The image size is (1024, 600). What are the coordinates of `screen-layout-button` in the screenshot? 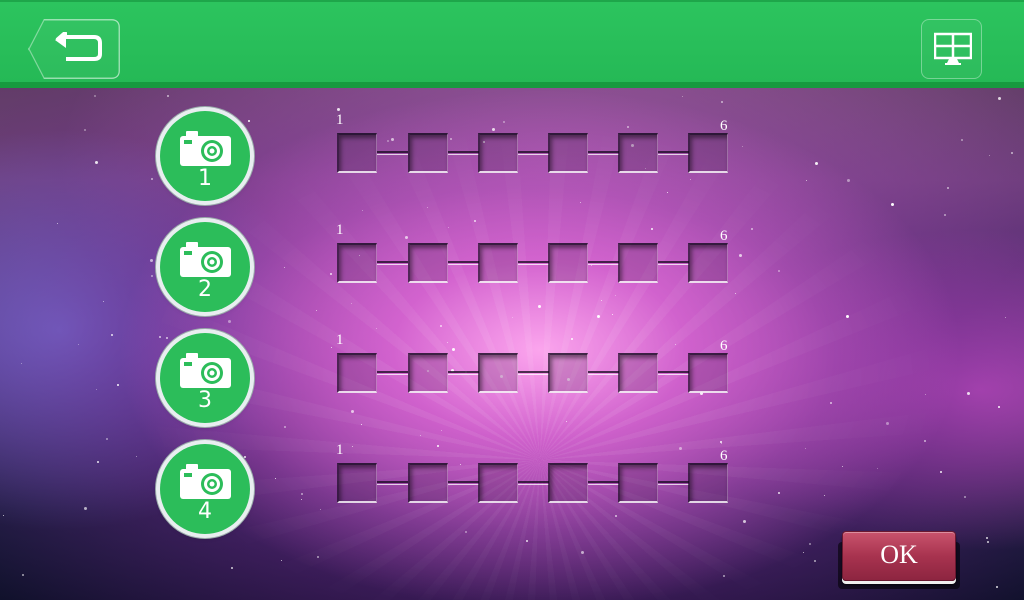 It's located at (951, 49).